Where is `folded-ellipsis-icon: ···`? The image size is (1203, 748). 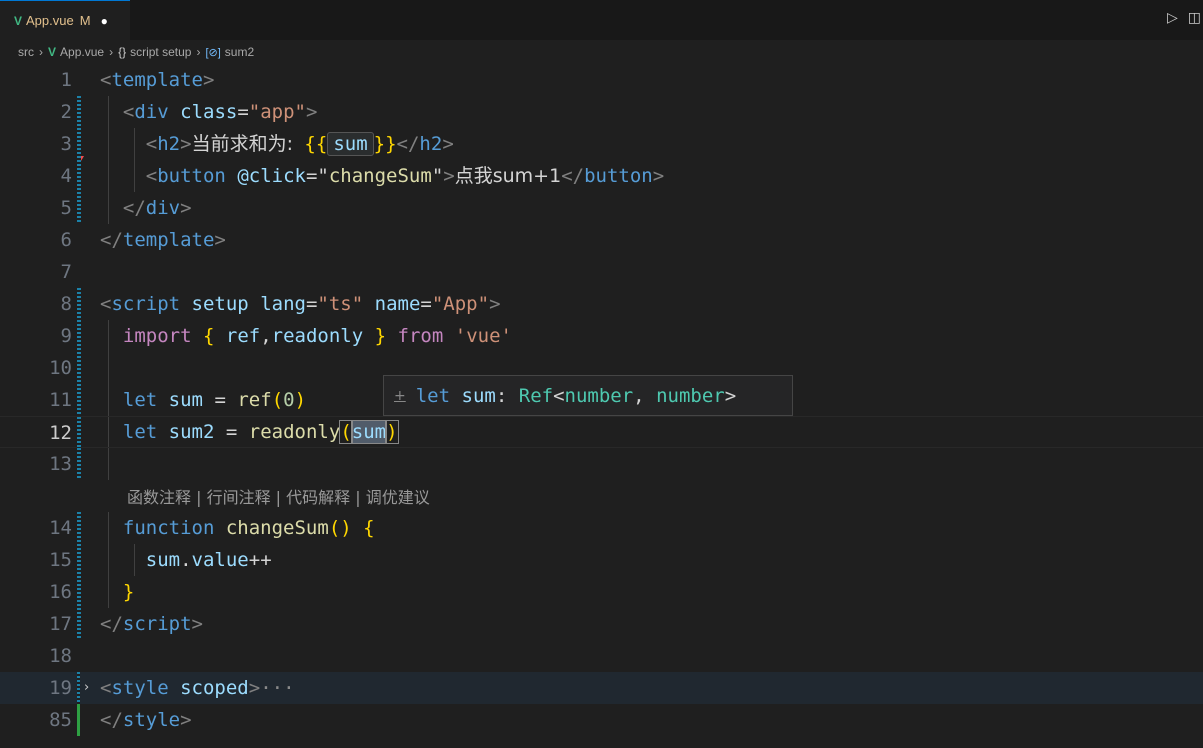
folded-ellipsis-icon: ··· is located at coordinates (277, 688).